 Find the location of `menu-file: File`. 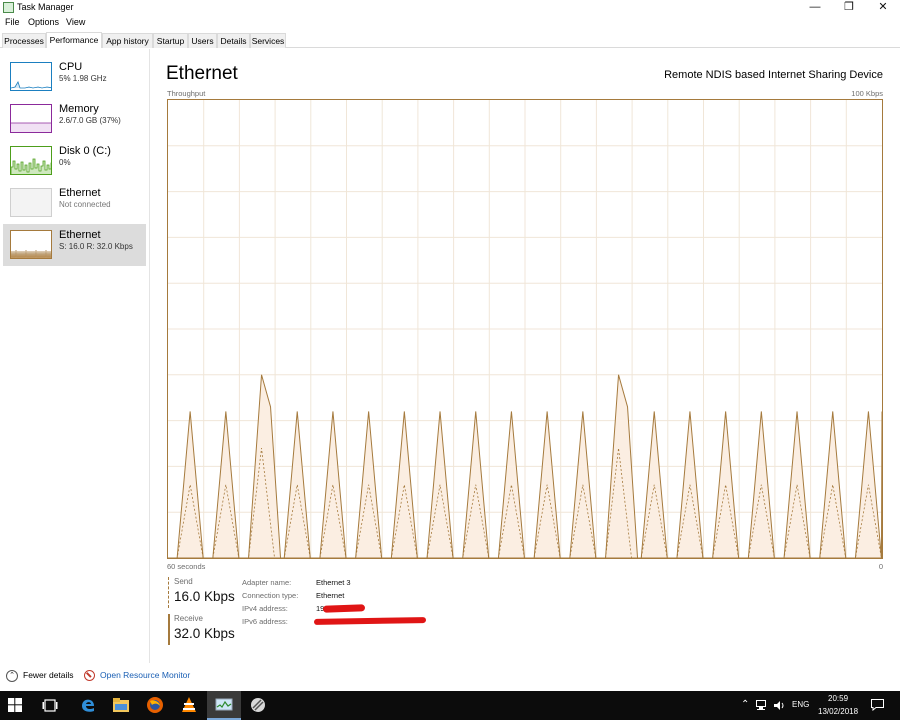

menu-file: File is located at coordinates (12, 22).